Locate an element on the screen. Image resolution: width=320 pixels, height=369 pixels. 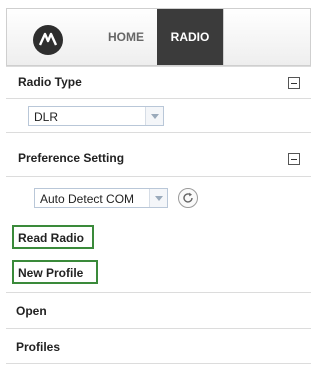
radio-type-label: Radio Type is located at coordinates (50, 82).